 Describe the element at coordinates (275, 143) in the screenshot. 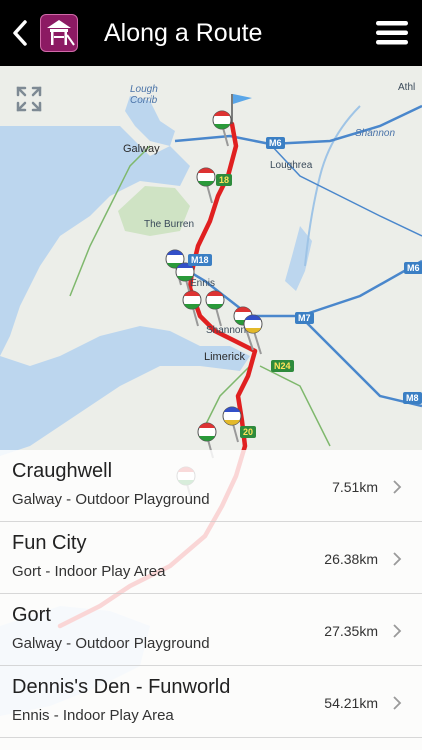

I see `road-shield-m6: M6` at that location.